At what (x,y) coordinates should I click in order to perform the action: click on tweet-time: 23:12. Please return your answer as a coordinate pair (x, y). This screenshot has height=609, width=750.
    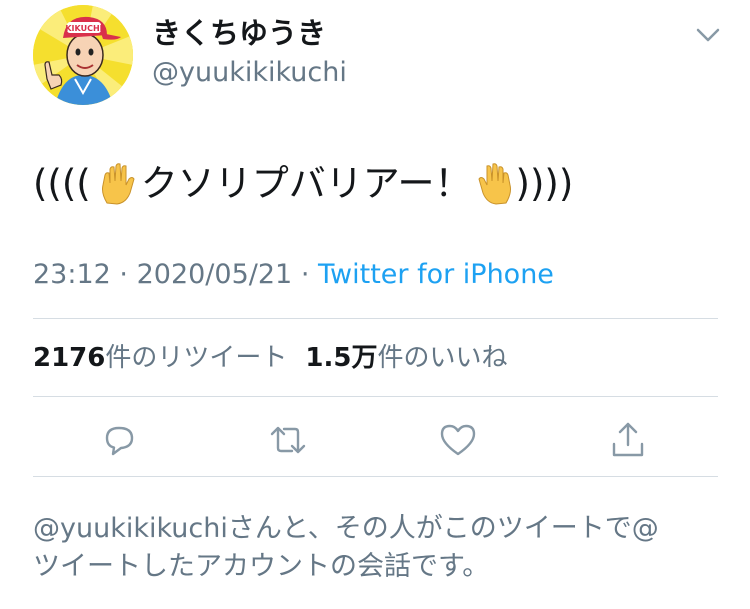
    Looking at the image, I should click on (72, 274).